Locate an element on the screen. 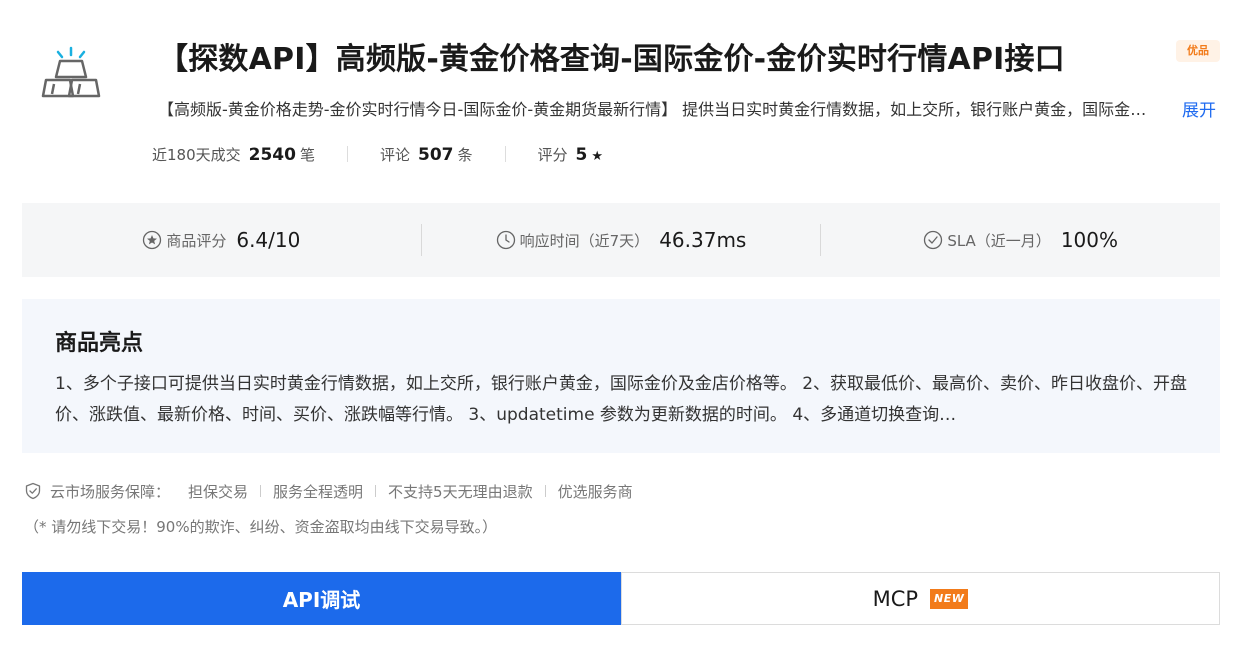  stat-label: 近180天成交 is located at coordinates (196, 154).